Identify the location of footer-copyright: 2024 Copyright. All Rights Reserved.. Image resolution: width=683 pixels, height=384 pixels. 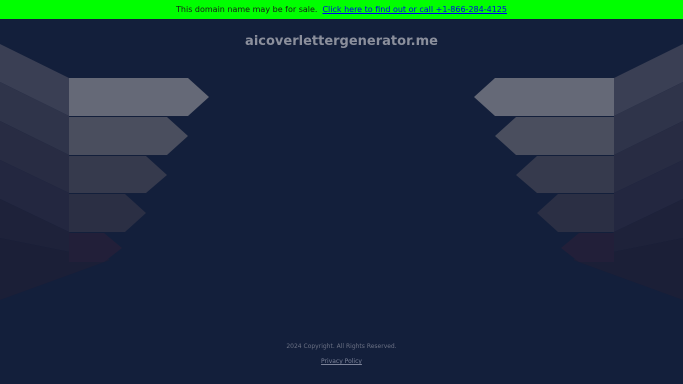
(341, 346).